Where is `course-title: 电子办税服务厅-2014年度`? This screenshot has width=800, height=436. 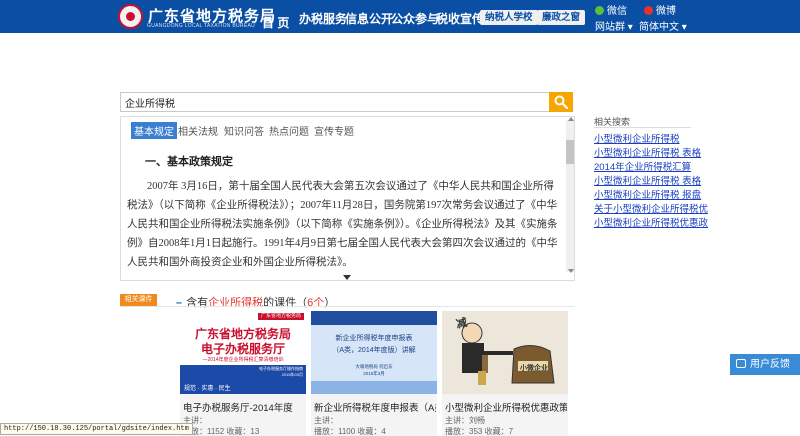 course-title: 电子办税服务厅-2014年度 is located at coordinates (244, 407).